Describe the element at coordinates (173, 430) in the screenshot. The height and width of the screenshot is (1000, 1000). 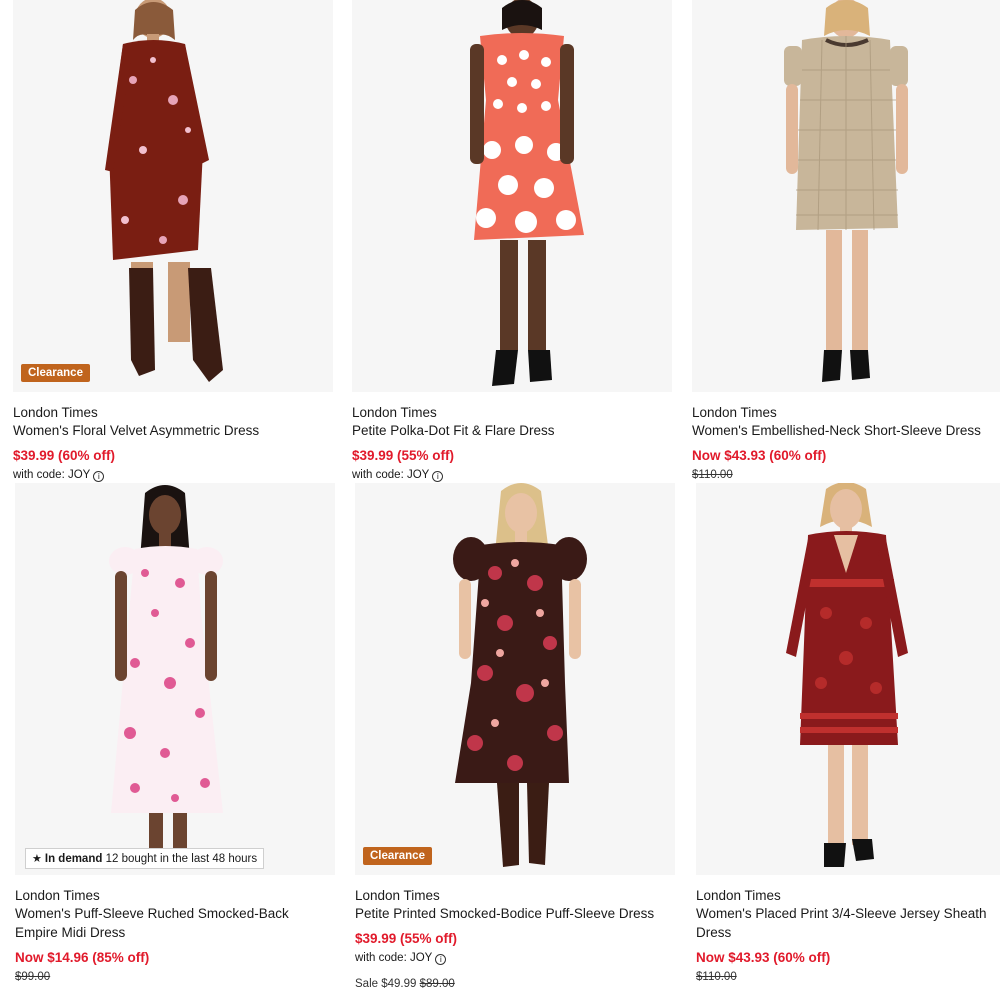
I see `product-title: Women's Floral Velvet Asymmetric Dress` at that location.